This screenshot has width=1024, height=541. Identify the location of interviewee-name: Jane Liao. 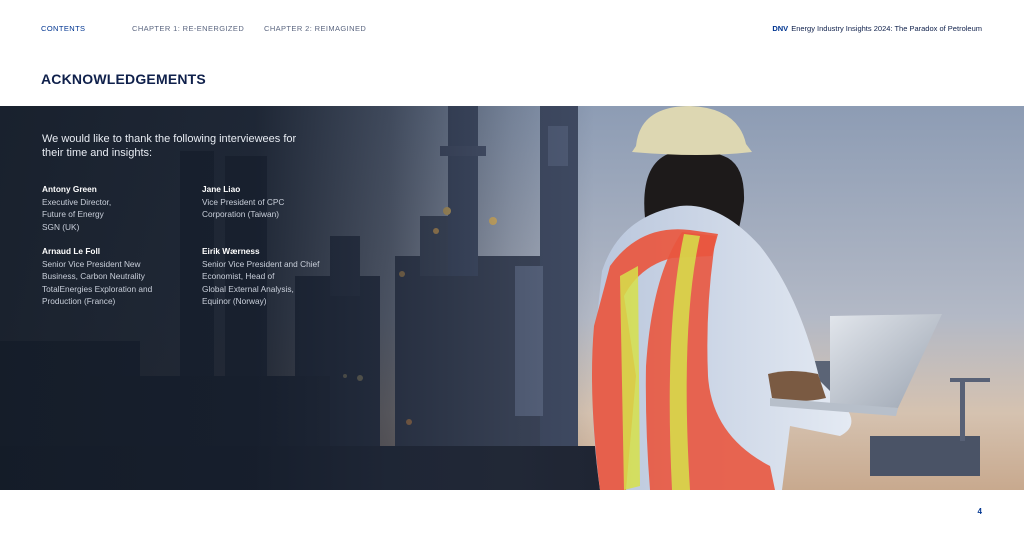
(221, 189).